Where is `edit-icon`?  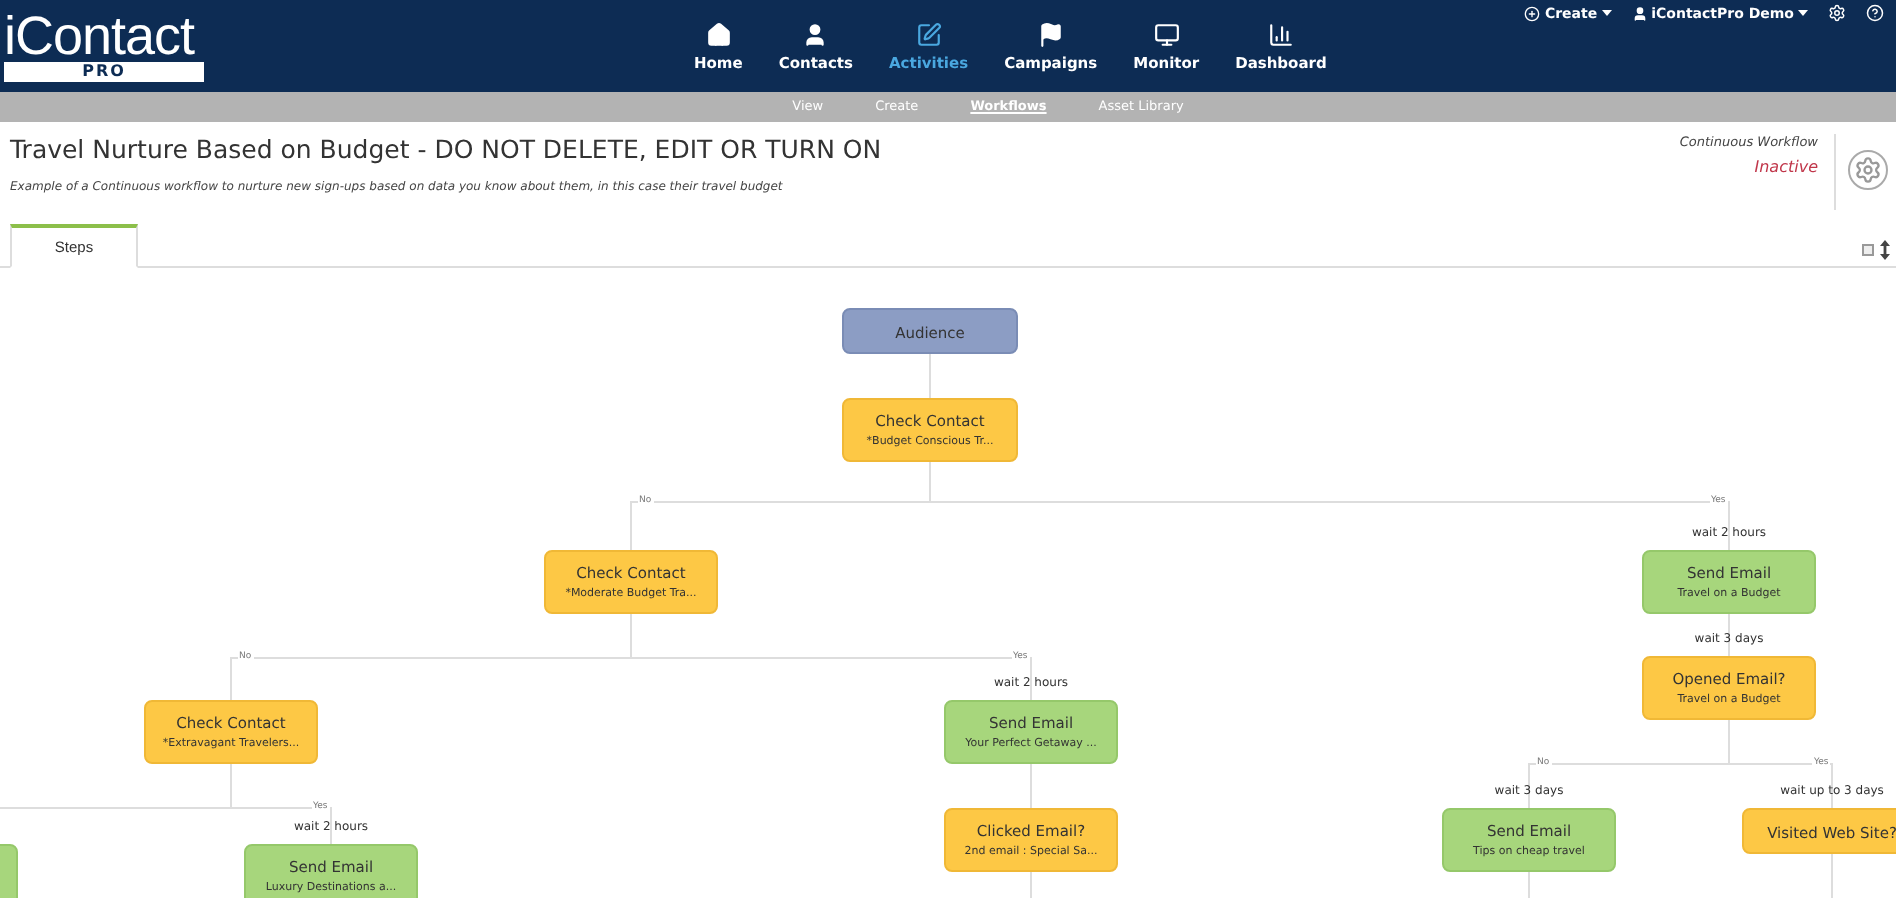
edit-icon is located at coordinates (928, 34).